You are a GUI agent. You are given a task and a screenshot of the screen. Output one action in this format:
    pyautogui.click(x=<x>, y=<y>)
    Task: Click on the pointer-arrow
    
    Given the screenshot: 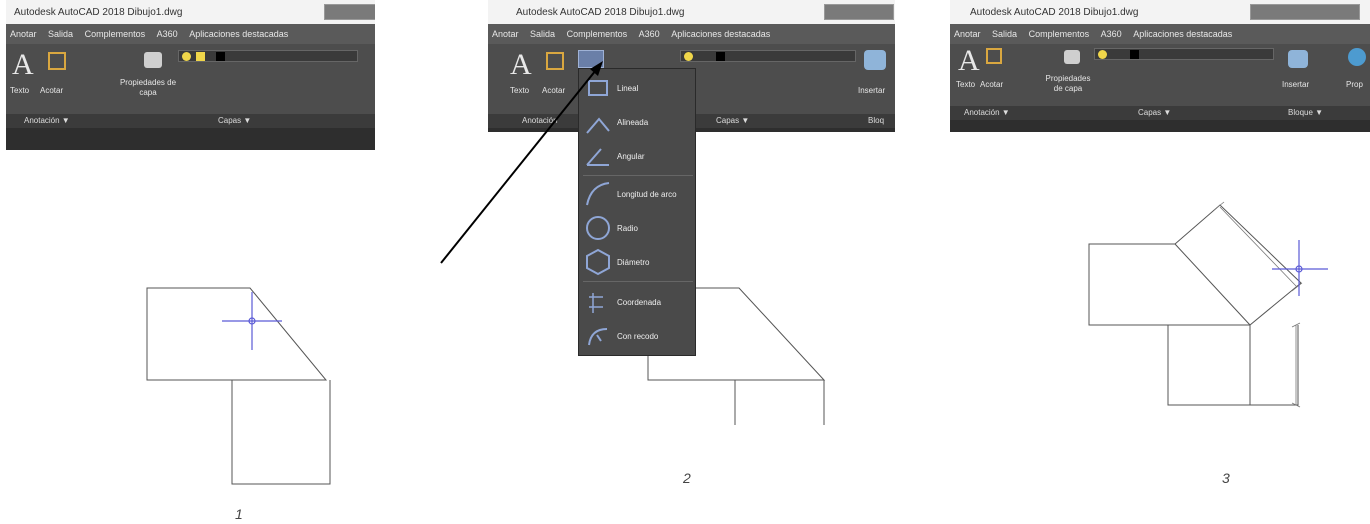 What is the action you would take?
    pyautogui.click(x=521, y=162)
    